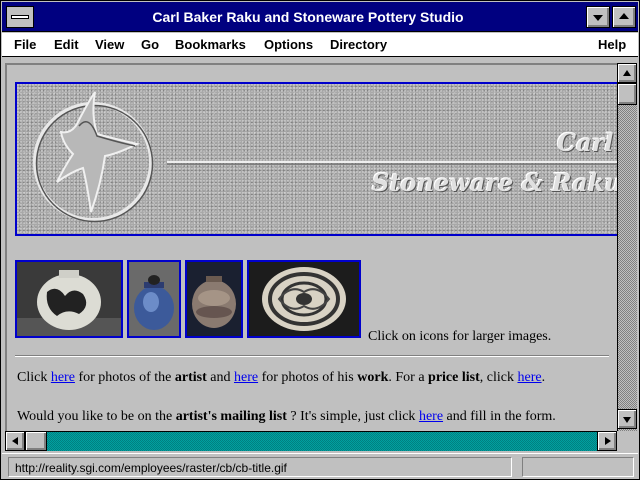  I want to click on text-span: for photos of the, so click(124, 377).